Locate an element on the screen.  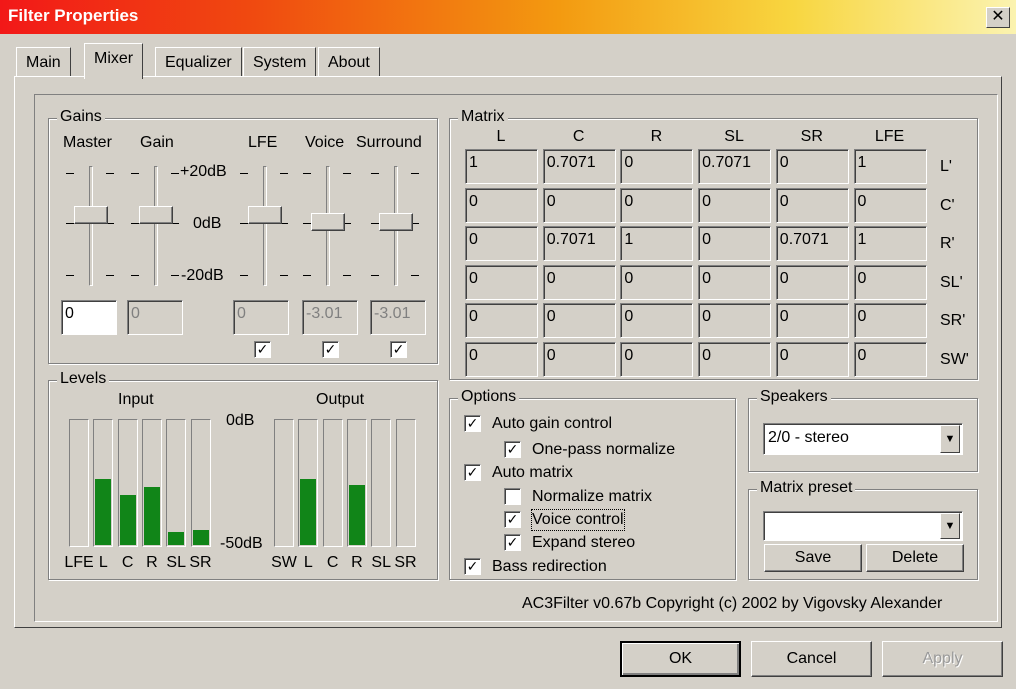
tab-about: About is located at coordinates (349, 62).